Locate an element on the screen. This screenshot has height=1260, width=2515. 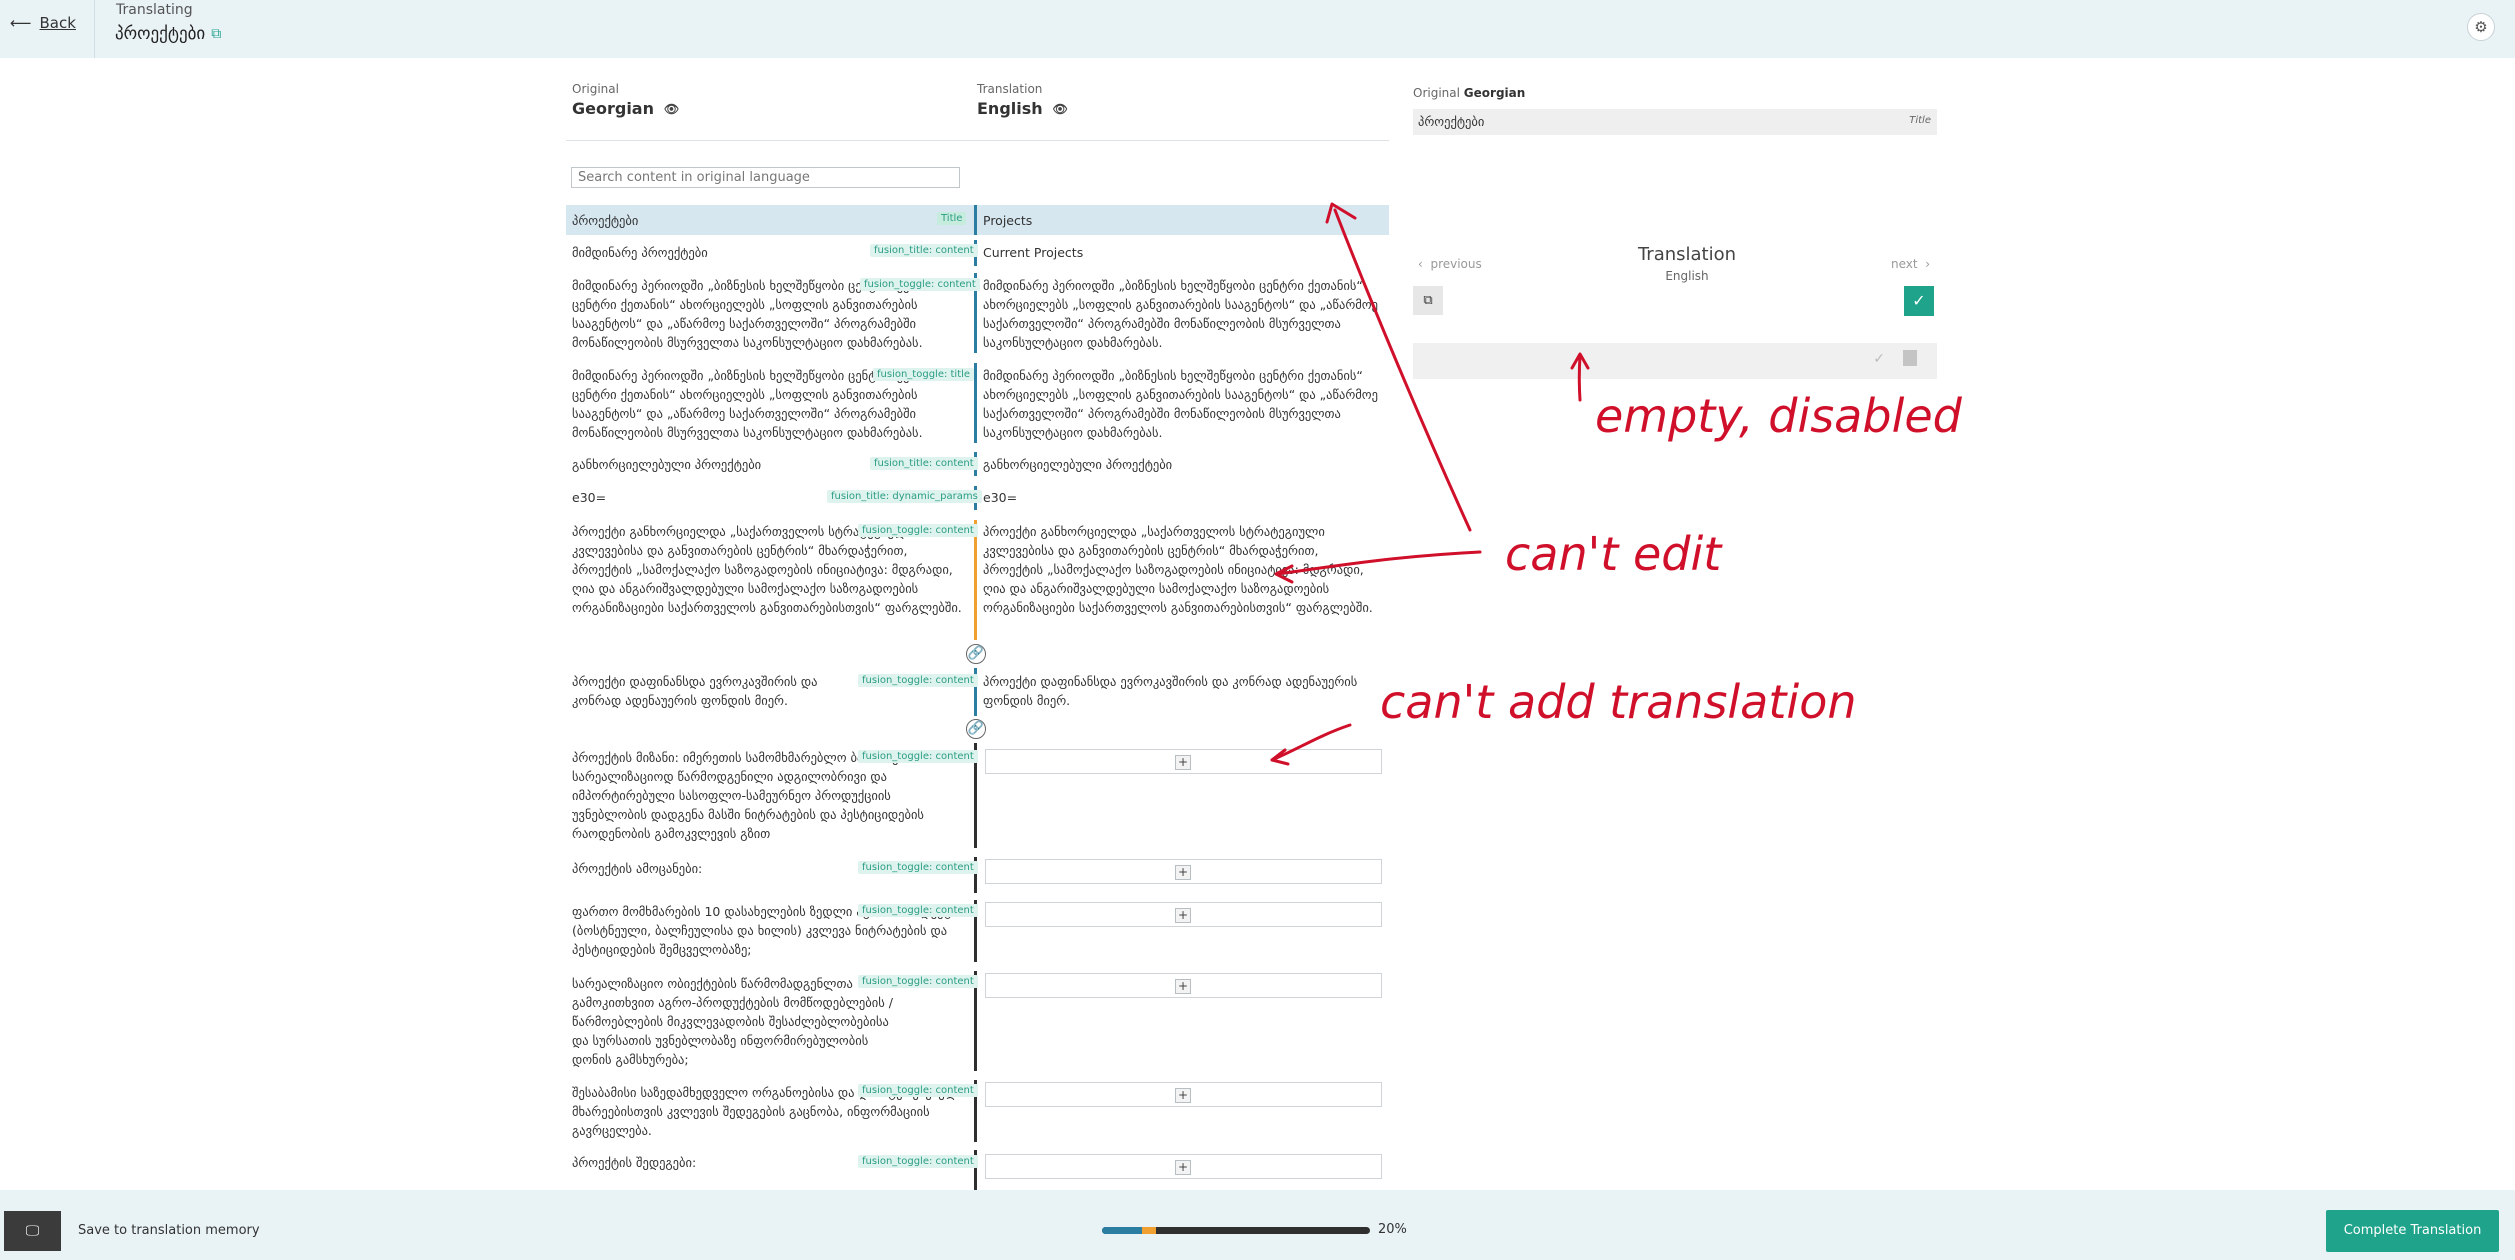
project-name: პროექტები ⧉ is located at coordinates (168, 34).